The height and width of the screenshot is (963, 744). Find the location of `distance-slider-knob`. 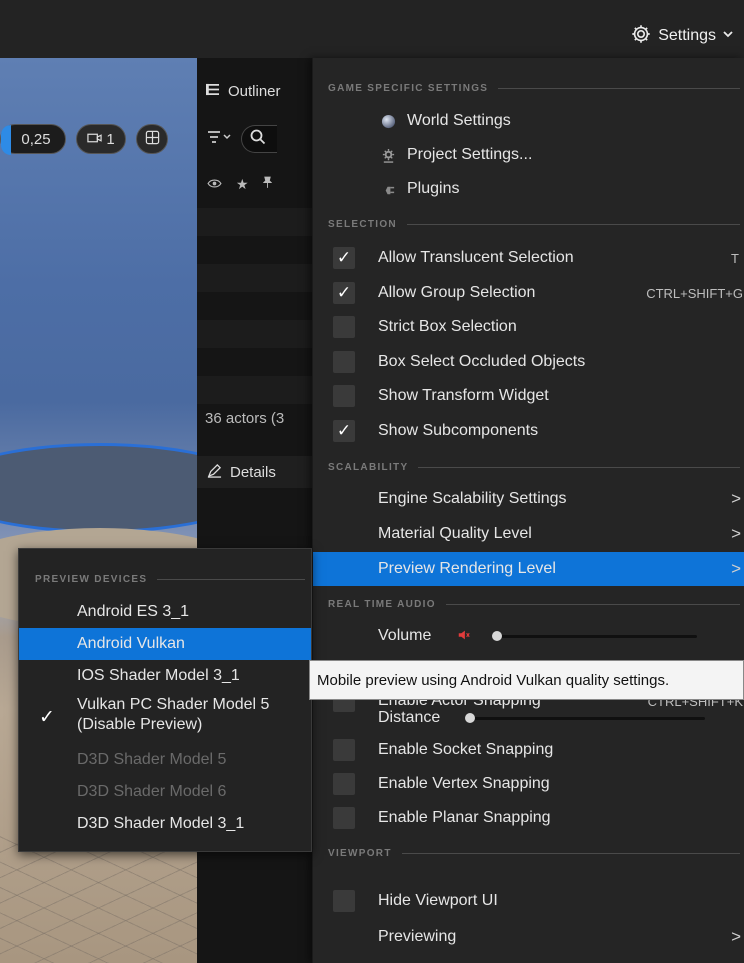

distance-slider-knob is located at coordinates (469, 718).